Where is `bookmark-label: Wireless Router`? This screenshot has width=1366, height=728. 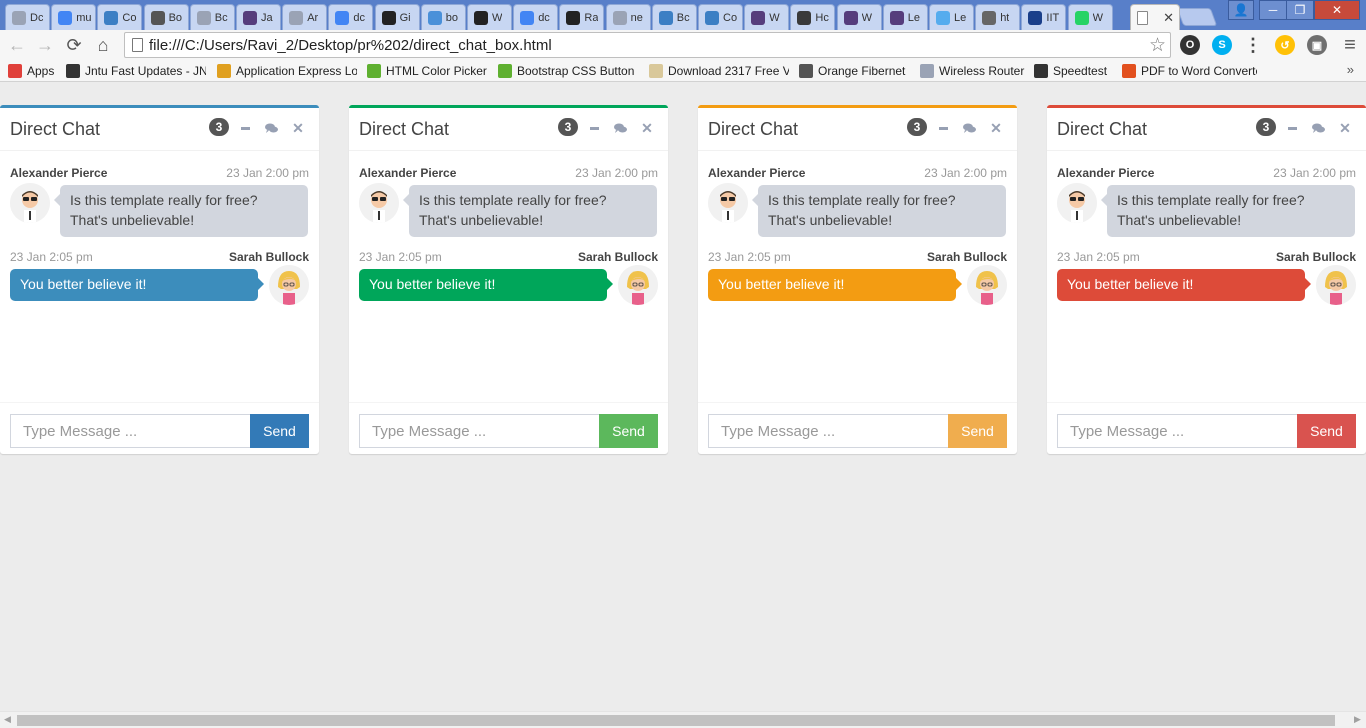
bookmark-label: Wireless Router is located at coordinates (982, 71).